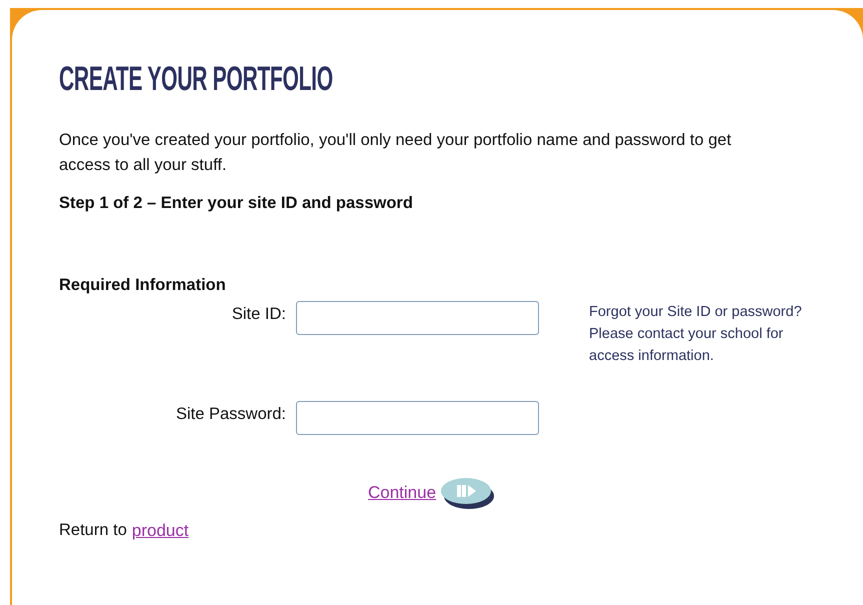  Describe the element at coordinates (395, 153) in the screenshot. I see `intro-text: Once you've created your portfolio, you'll only need your portfolio name and password to get access to all your stuff.` at that location.